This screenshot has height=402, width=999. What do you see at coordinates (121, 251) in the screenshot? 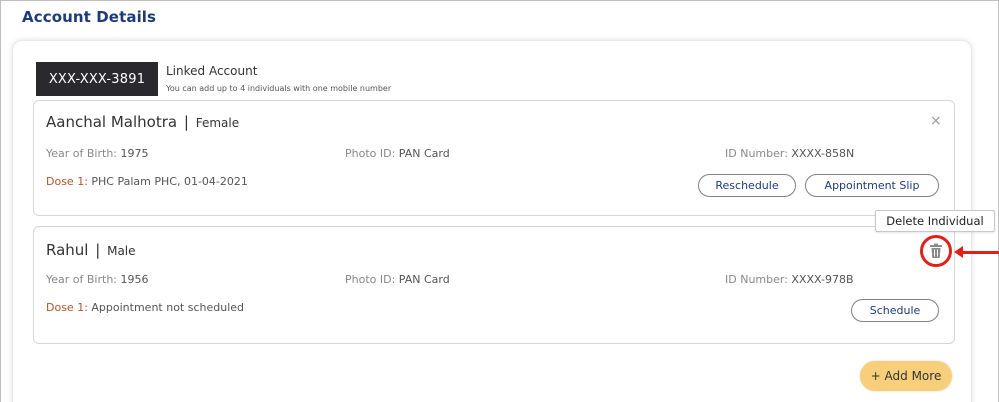
I see `individual-gender: Male` at bounding box center [121, 251].